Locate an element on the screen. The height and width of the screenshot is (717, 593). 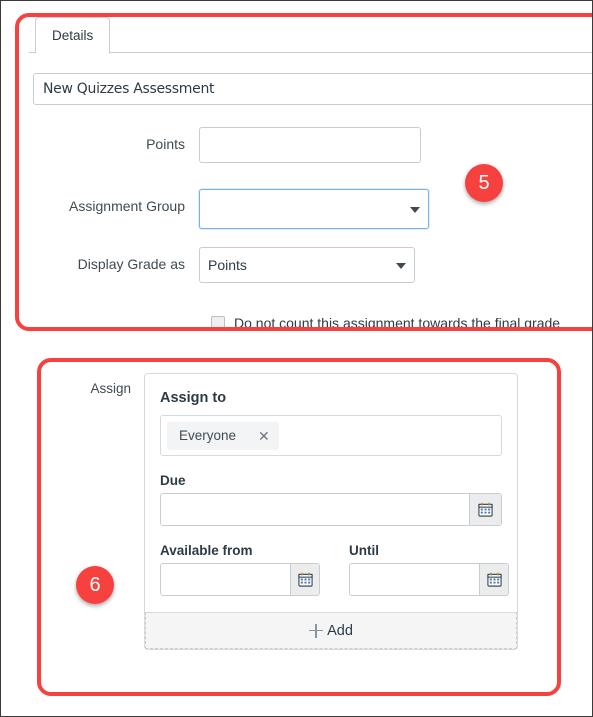
add-button-inner: Add is located at coordinates (331, 631).